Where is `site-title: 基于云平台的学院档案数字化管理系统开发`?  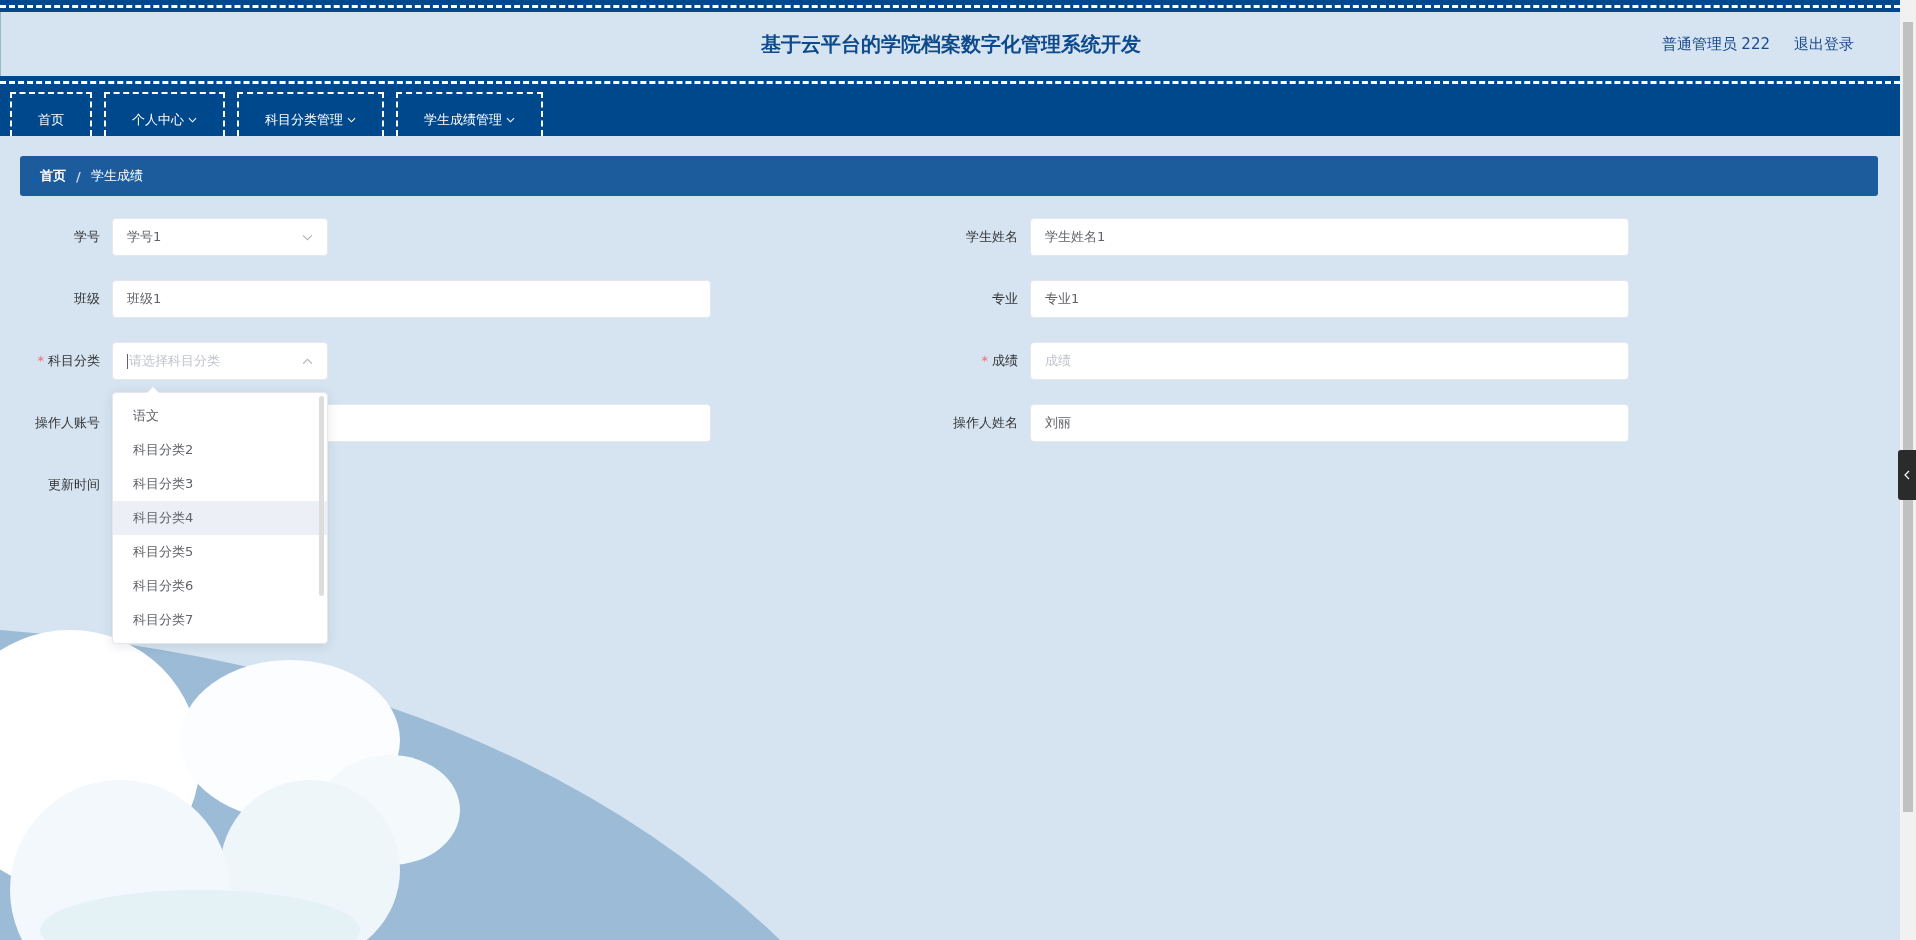
site-title: 基于云平台的学院档案数字化管理系统开发 is located at coordinates (951, 44).